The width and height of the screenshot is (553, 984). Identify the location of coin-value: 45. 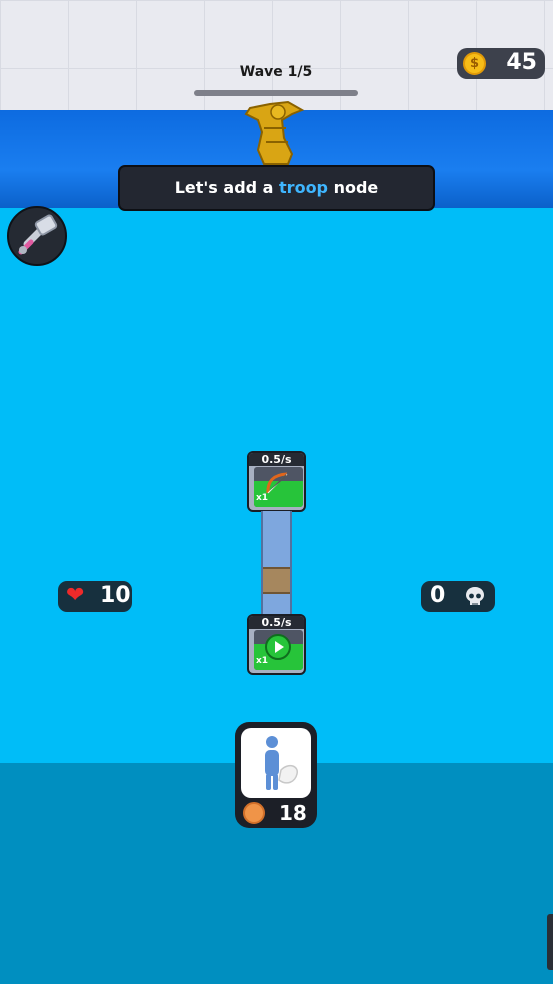
(521, 62).